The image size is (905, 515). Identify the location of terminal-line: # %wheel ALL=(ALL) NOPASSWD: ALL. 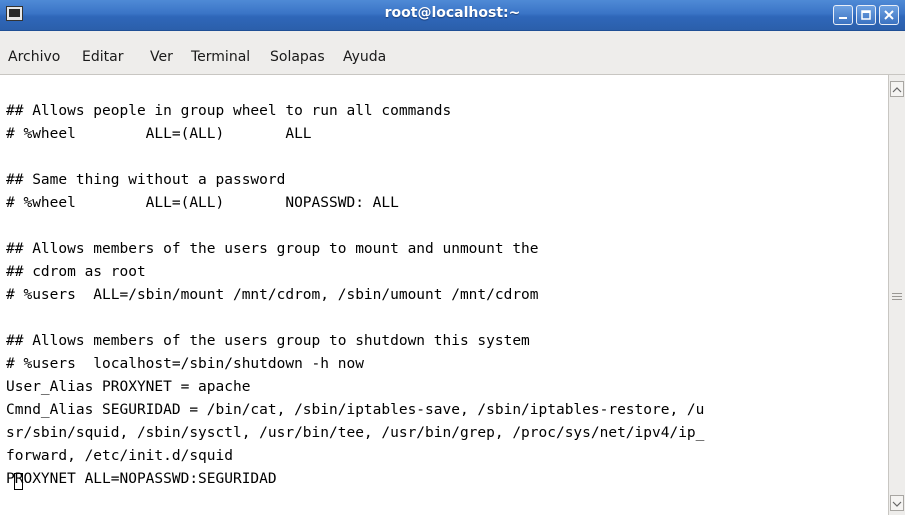
(202, 203).